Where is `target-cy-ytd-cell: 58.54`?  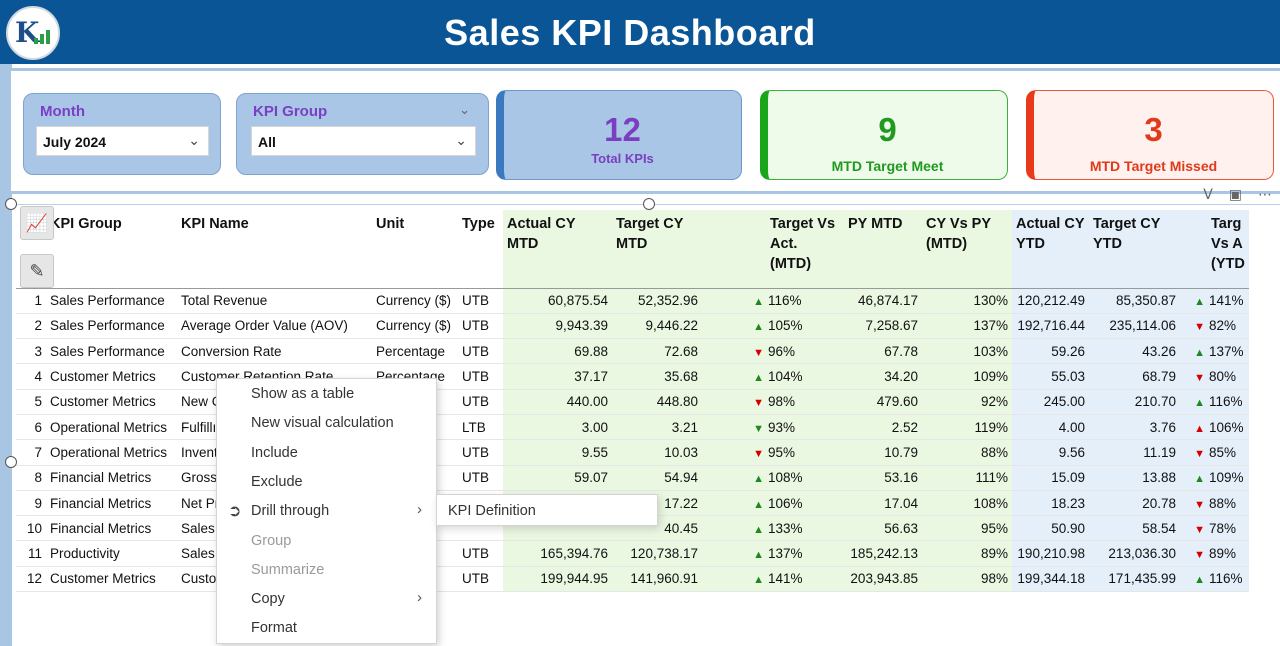
target-cy-ytd-cell: 58.54 is located at coordinates (1134, 528).